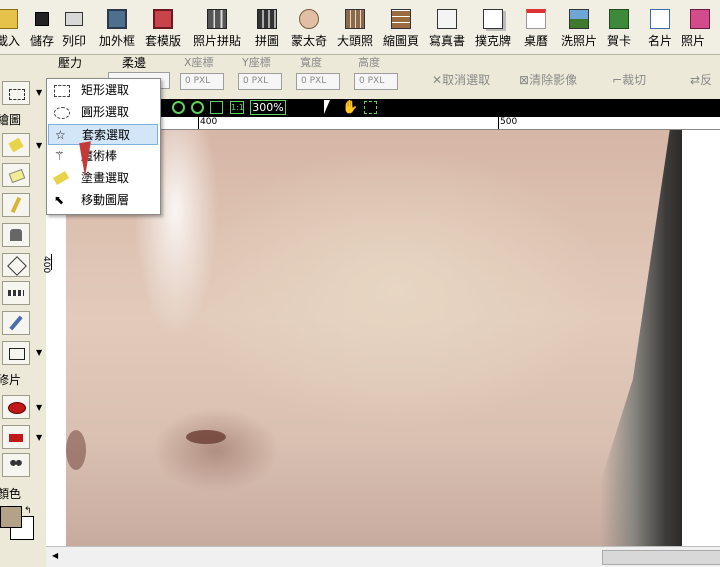 The width and height of the screenshot is (720, 567). Describe the element at coordinates (11, 494) in the screenshot. I see `color-section-label: 顏色` at that location.